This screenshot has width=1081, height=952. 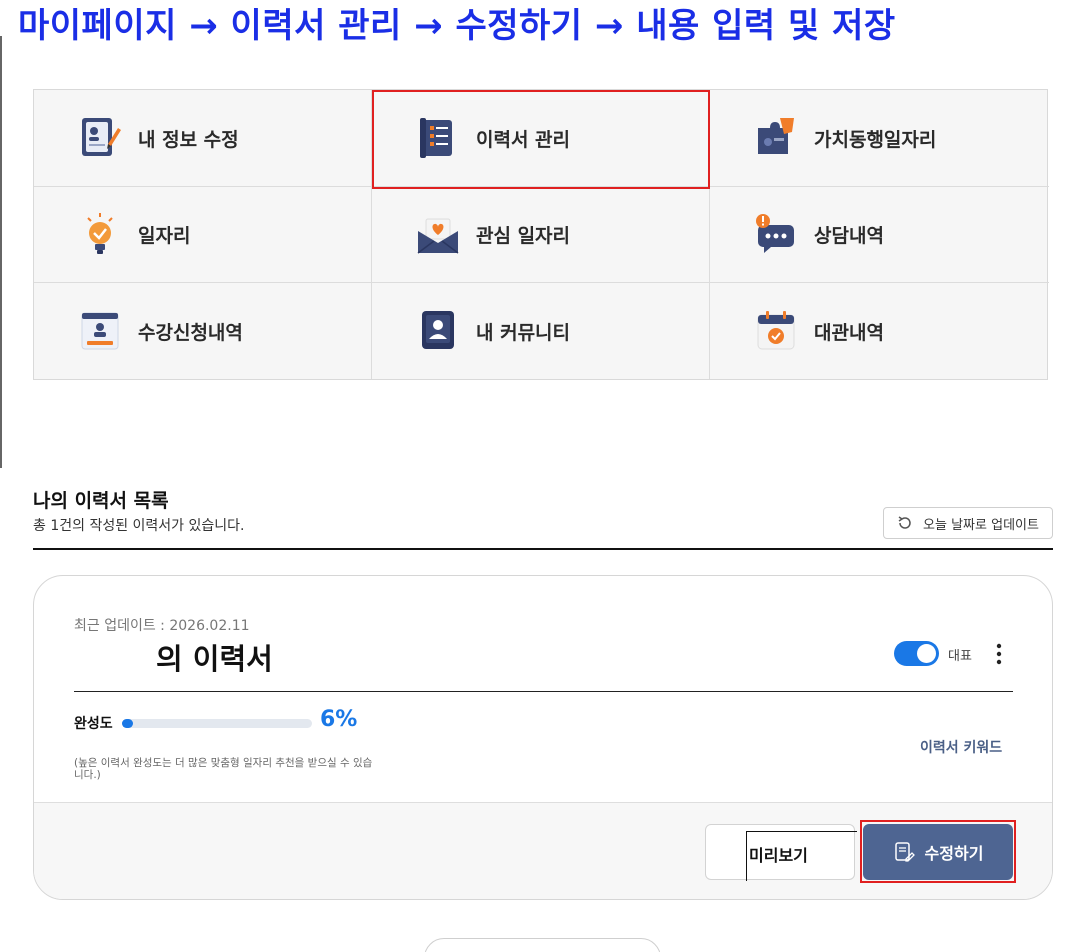 What do you see at coordinates (217, 723) in the screenshot?
I see `completion-bar` at bounding box center [217, 723].